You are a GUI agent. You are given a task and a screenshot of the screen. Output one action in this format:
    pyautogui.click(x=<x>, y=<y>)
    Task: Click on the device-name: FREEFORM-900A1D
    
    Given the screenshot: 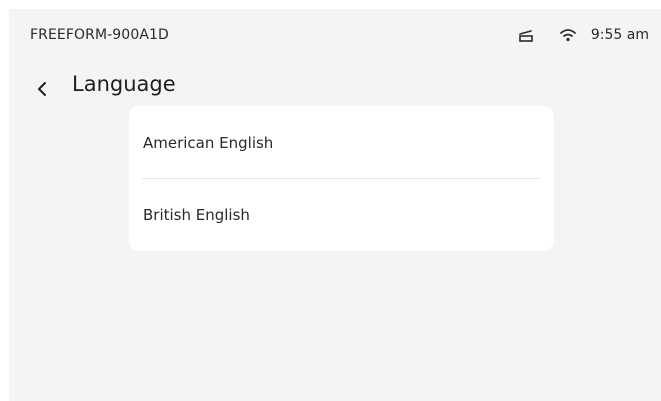 What is the action you would take?
    pyautogui.click(x=99, y=35)
    